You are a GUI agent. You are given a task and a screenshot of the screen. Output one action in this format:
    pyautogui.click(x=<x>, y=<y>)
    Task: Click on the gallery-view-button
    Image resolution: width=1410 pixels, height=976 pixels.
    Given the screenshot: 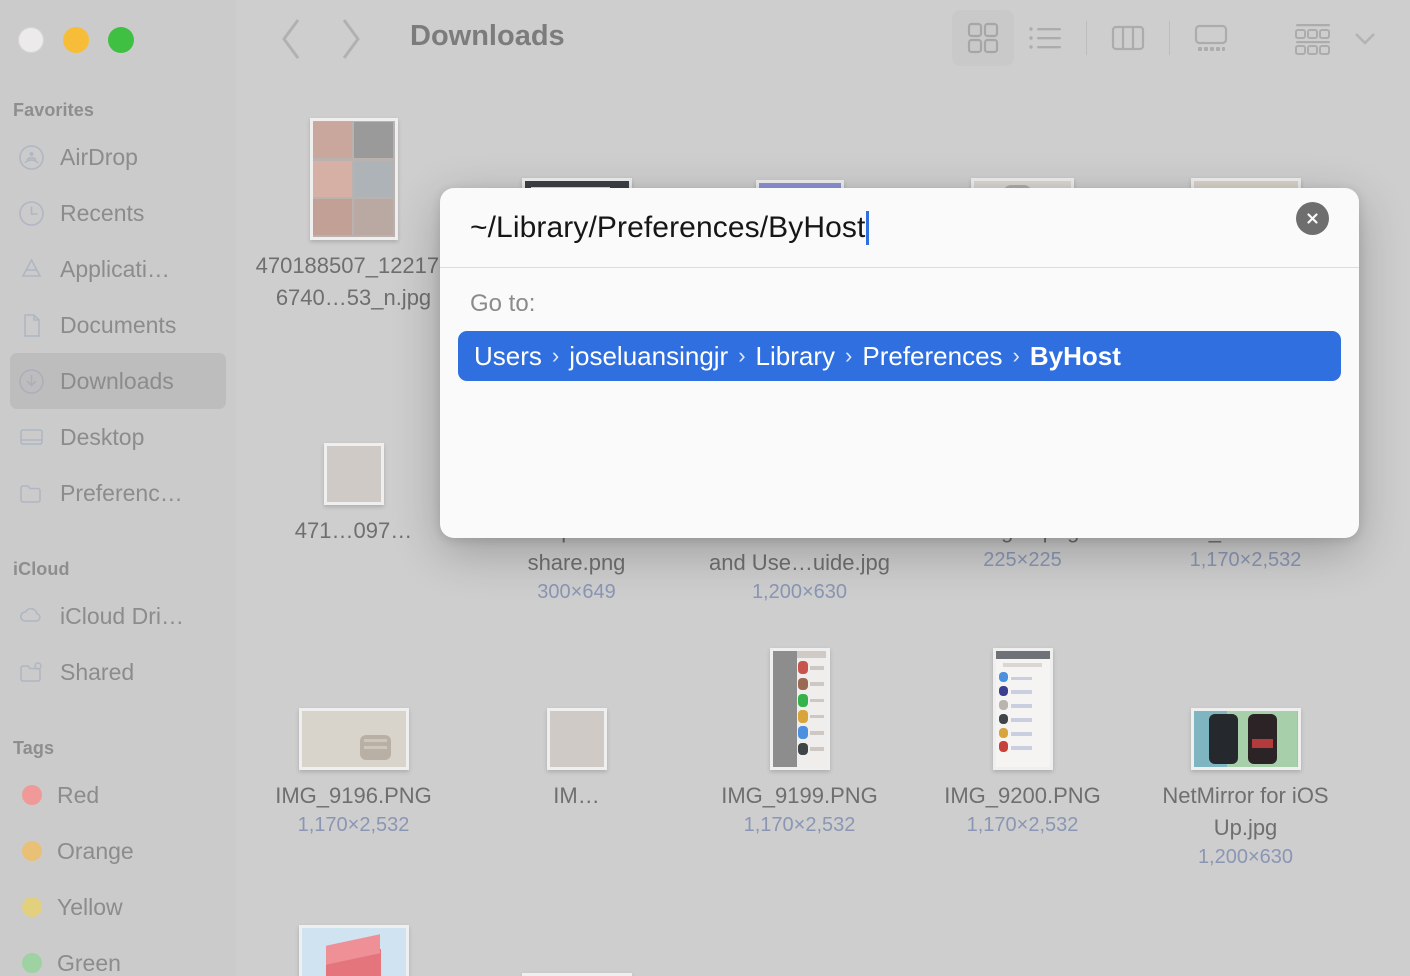 What is the action you would take?
    pyautogui.click(x=1211, y=38)
    